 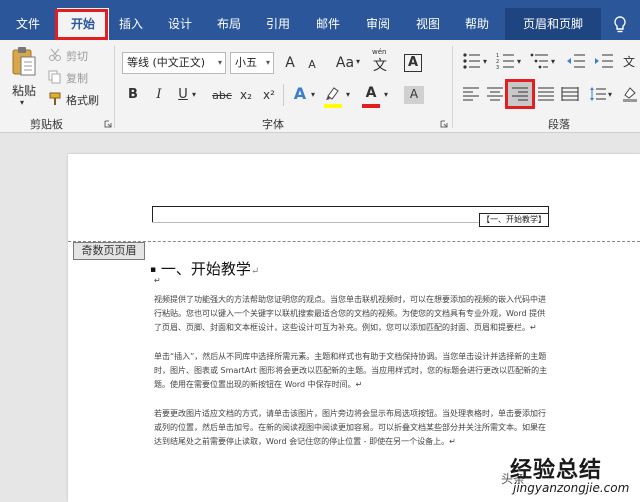 What do you see at coordinates (540, 61) in the screenshot?
I see `multilevel-list-icon` at bounding box center [540, 61].